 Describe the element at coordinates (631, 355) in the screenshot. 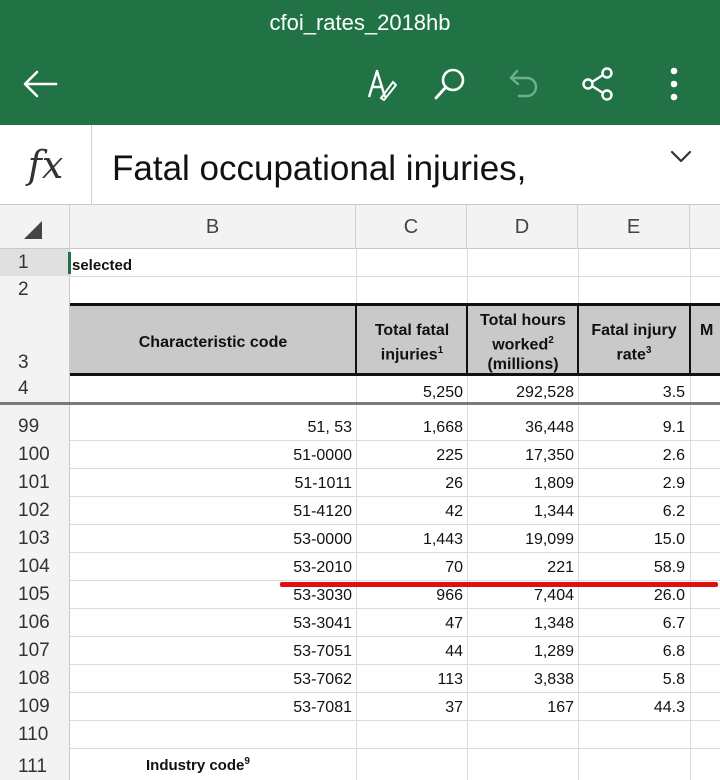

I see `header-e-line2: rate` at that location.